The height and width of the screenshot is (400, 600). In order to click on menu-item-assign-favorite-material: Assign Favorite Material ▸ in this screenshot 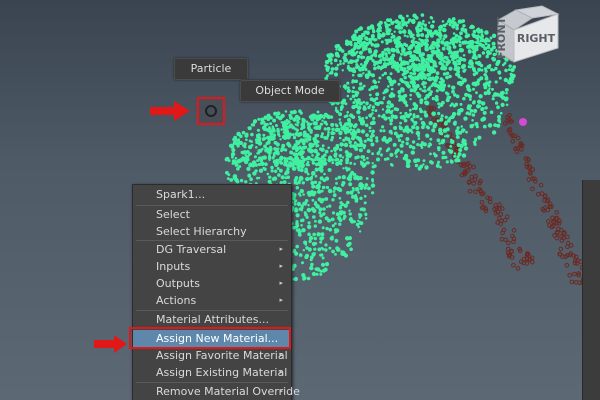, I will do `click(212, 355)`.